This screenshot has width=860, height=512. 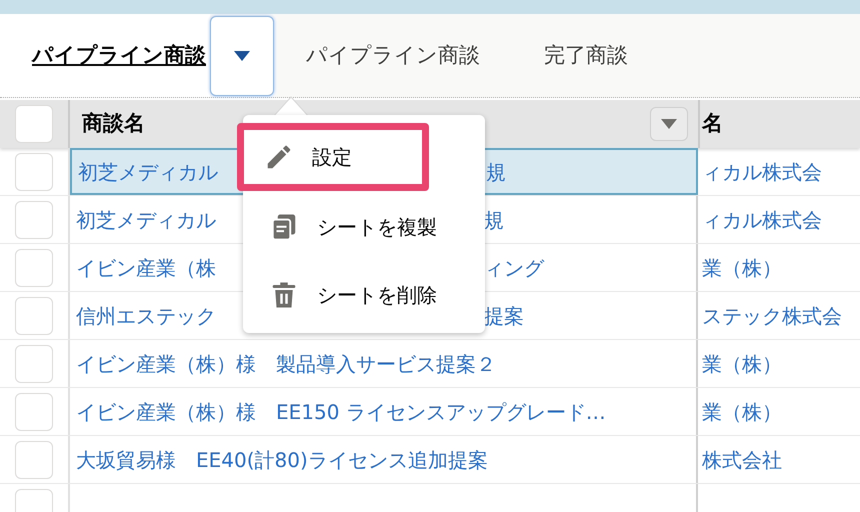 I want to click on column-header: 商談名, so click(x=114, y=124).